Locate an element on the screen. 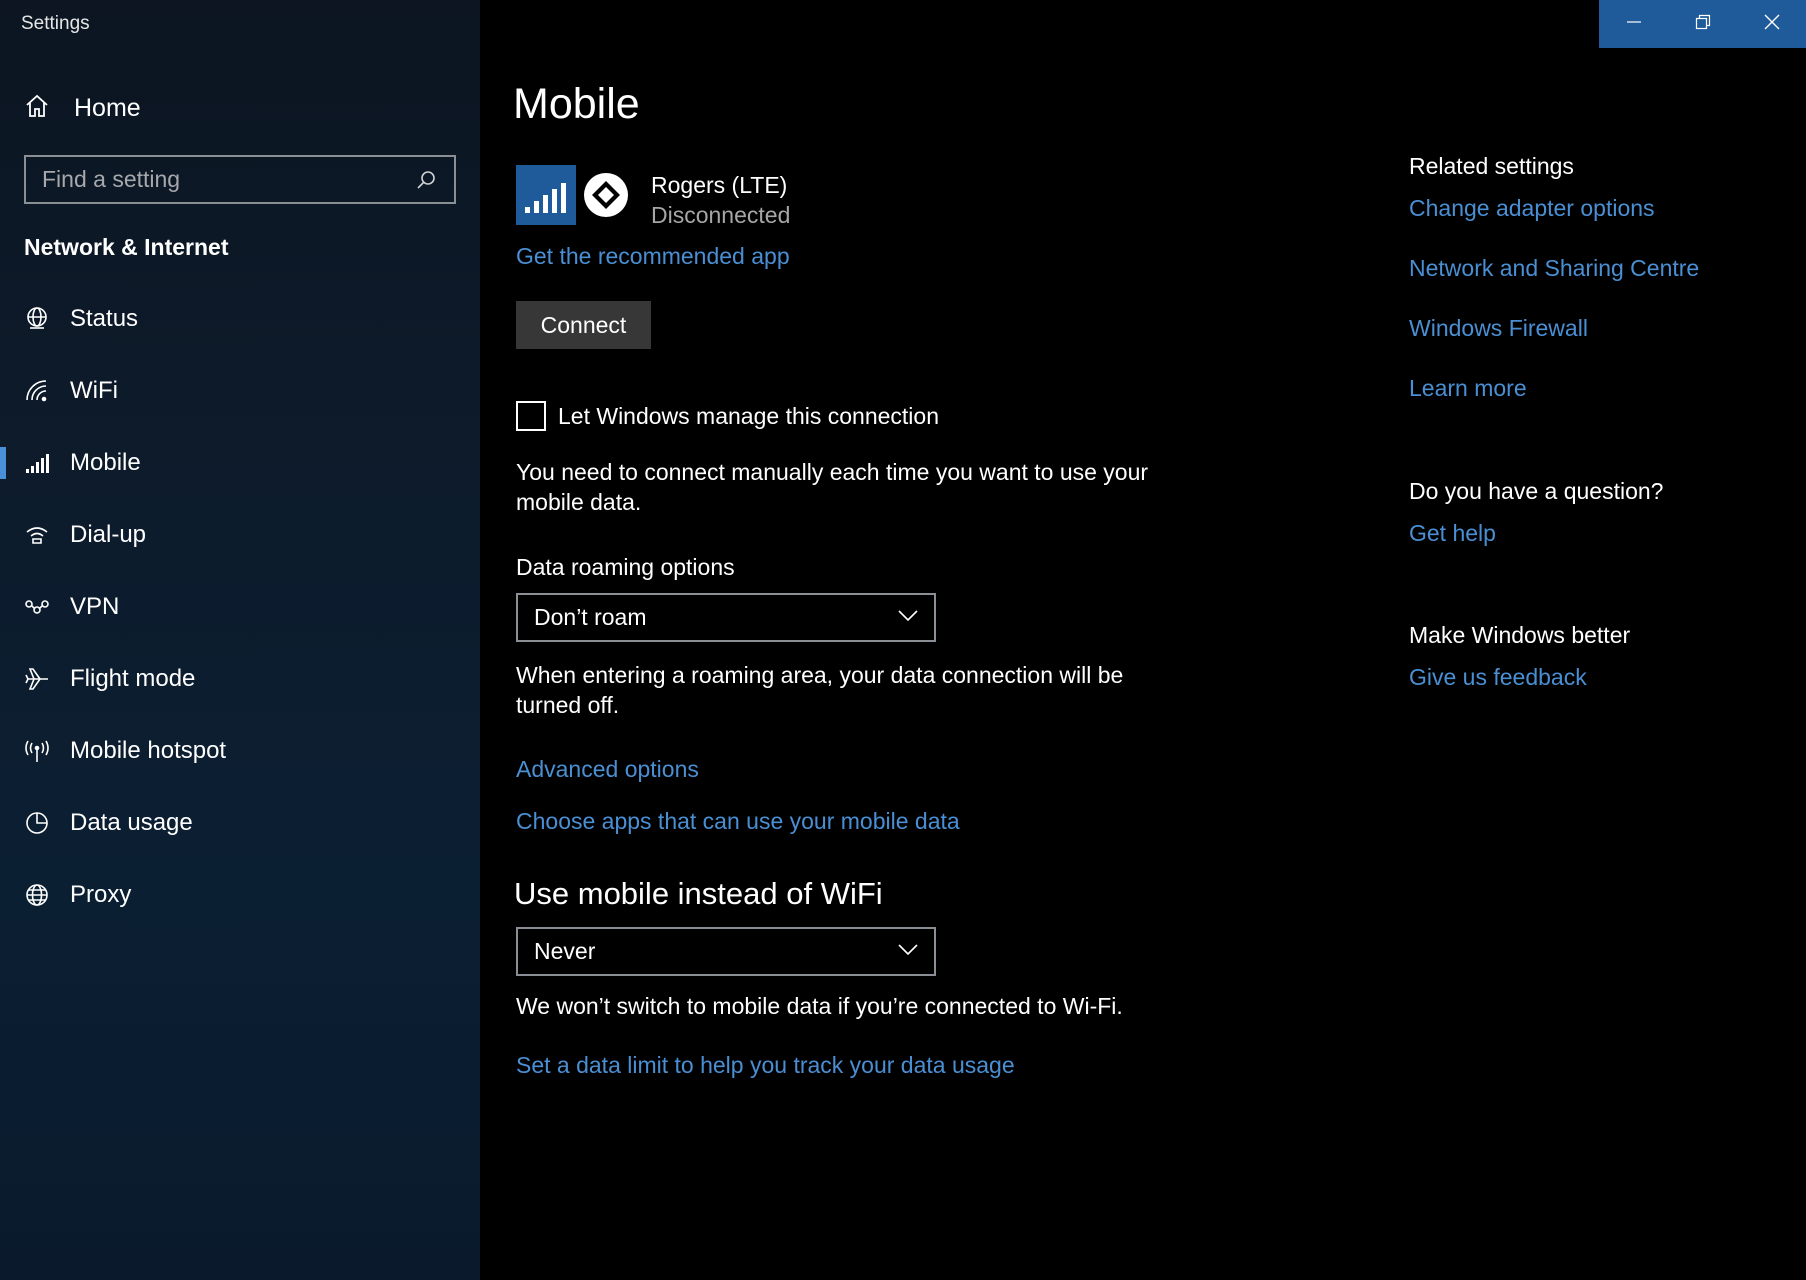 This screenshot has width=1806, height=1280. sidebar-item-mobile: Mobile is located at coordinates (240, 463).